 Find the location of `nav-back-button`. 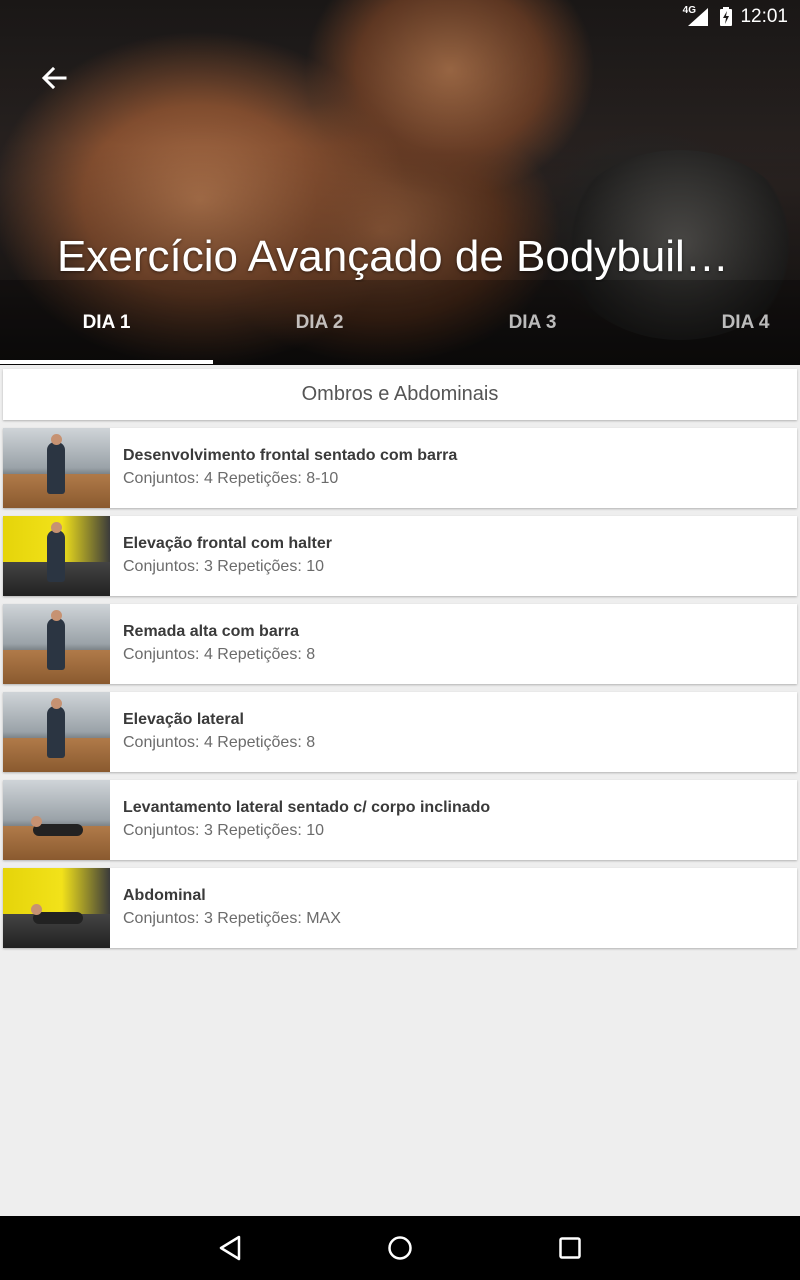

nav-back-button is located at coordinates (230, 1248).